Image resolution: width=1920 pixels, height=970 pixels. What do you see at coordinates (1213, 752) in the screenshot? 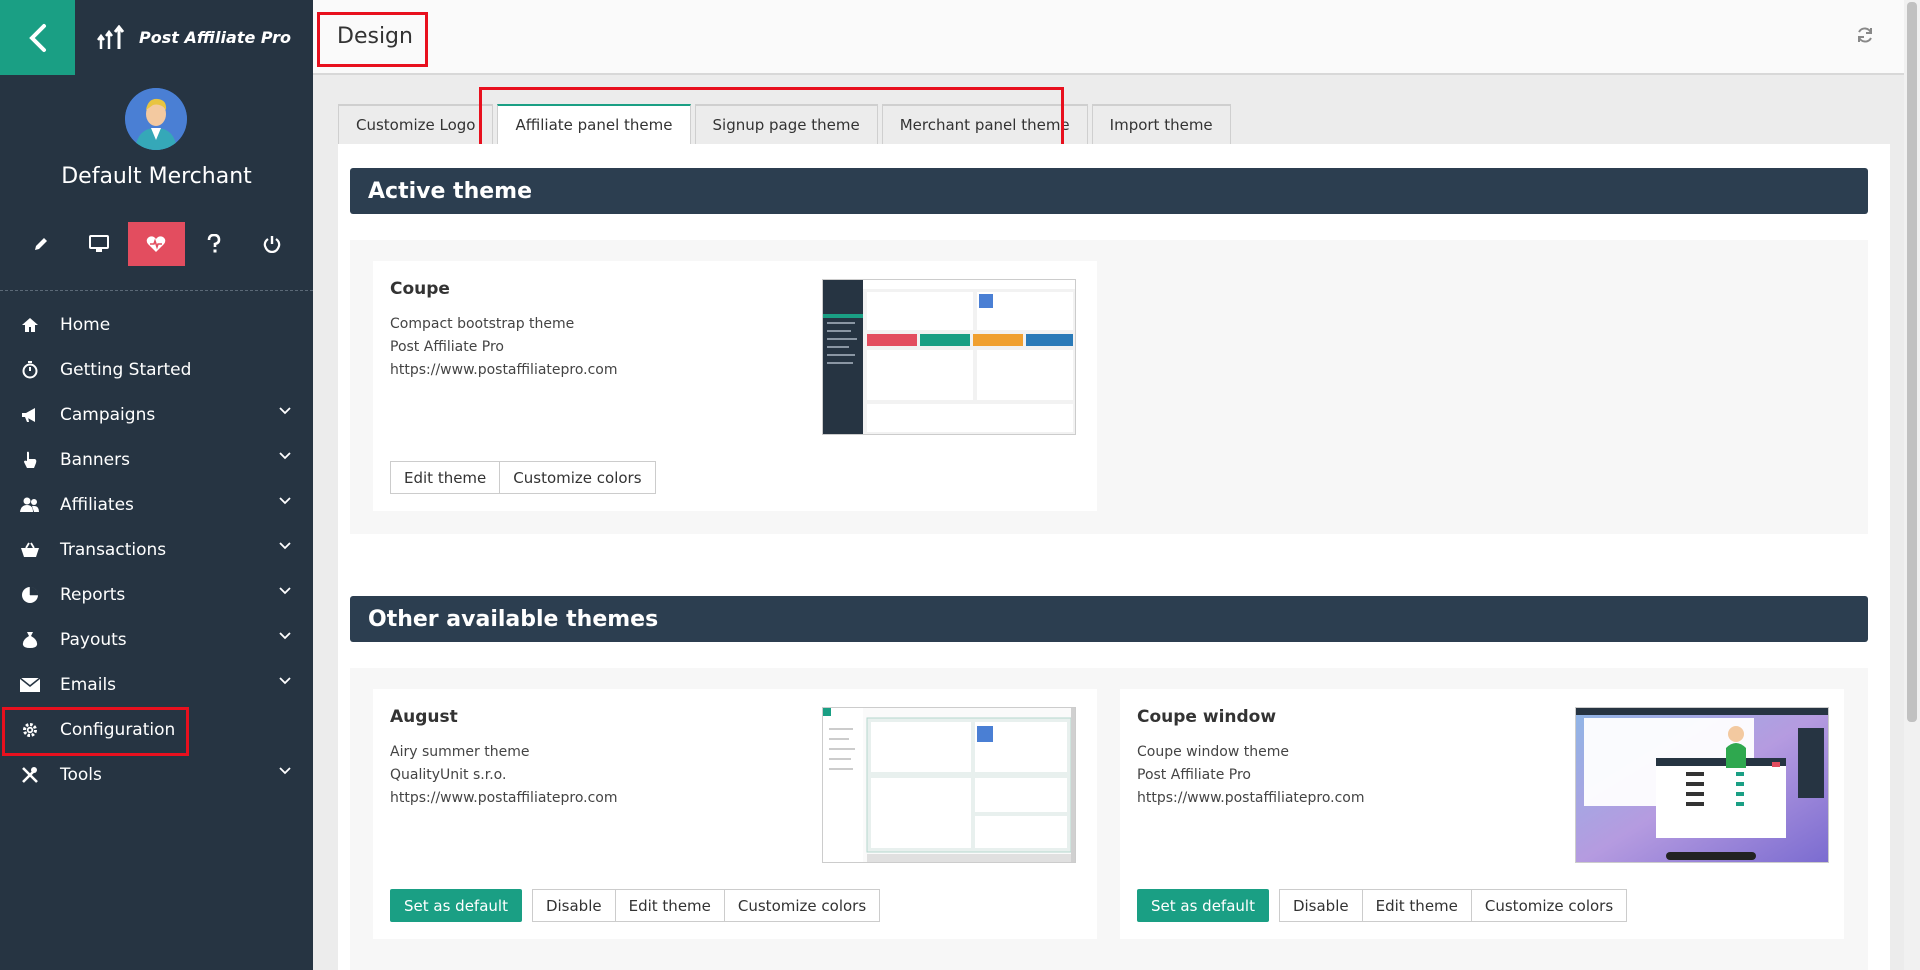
I see `theme-description: Coupe window theme` at bounding box center [1213, 752].